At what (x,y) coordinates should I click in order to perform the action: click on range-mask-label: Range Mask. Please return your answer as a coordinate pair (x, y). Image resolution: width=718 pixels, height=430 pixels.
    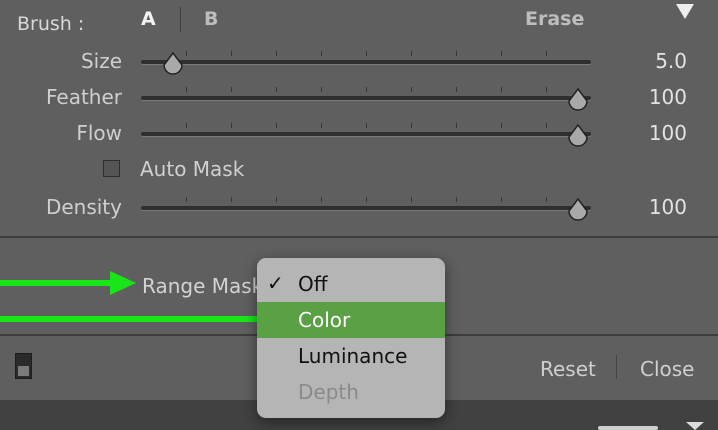
    Looking at the image, I should click on (203, 286).